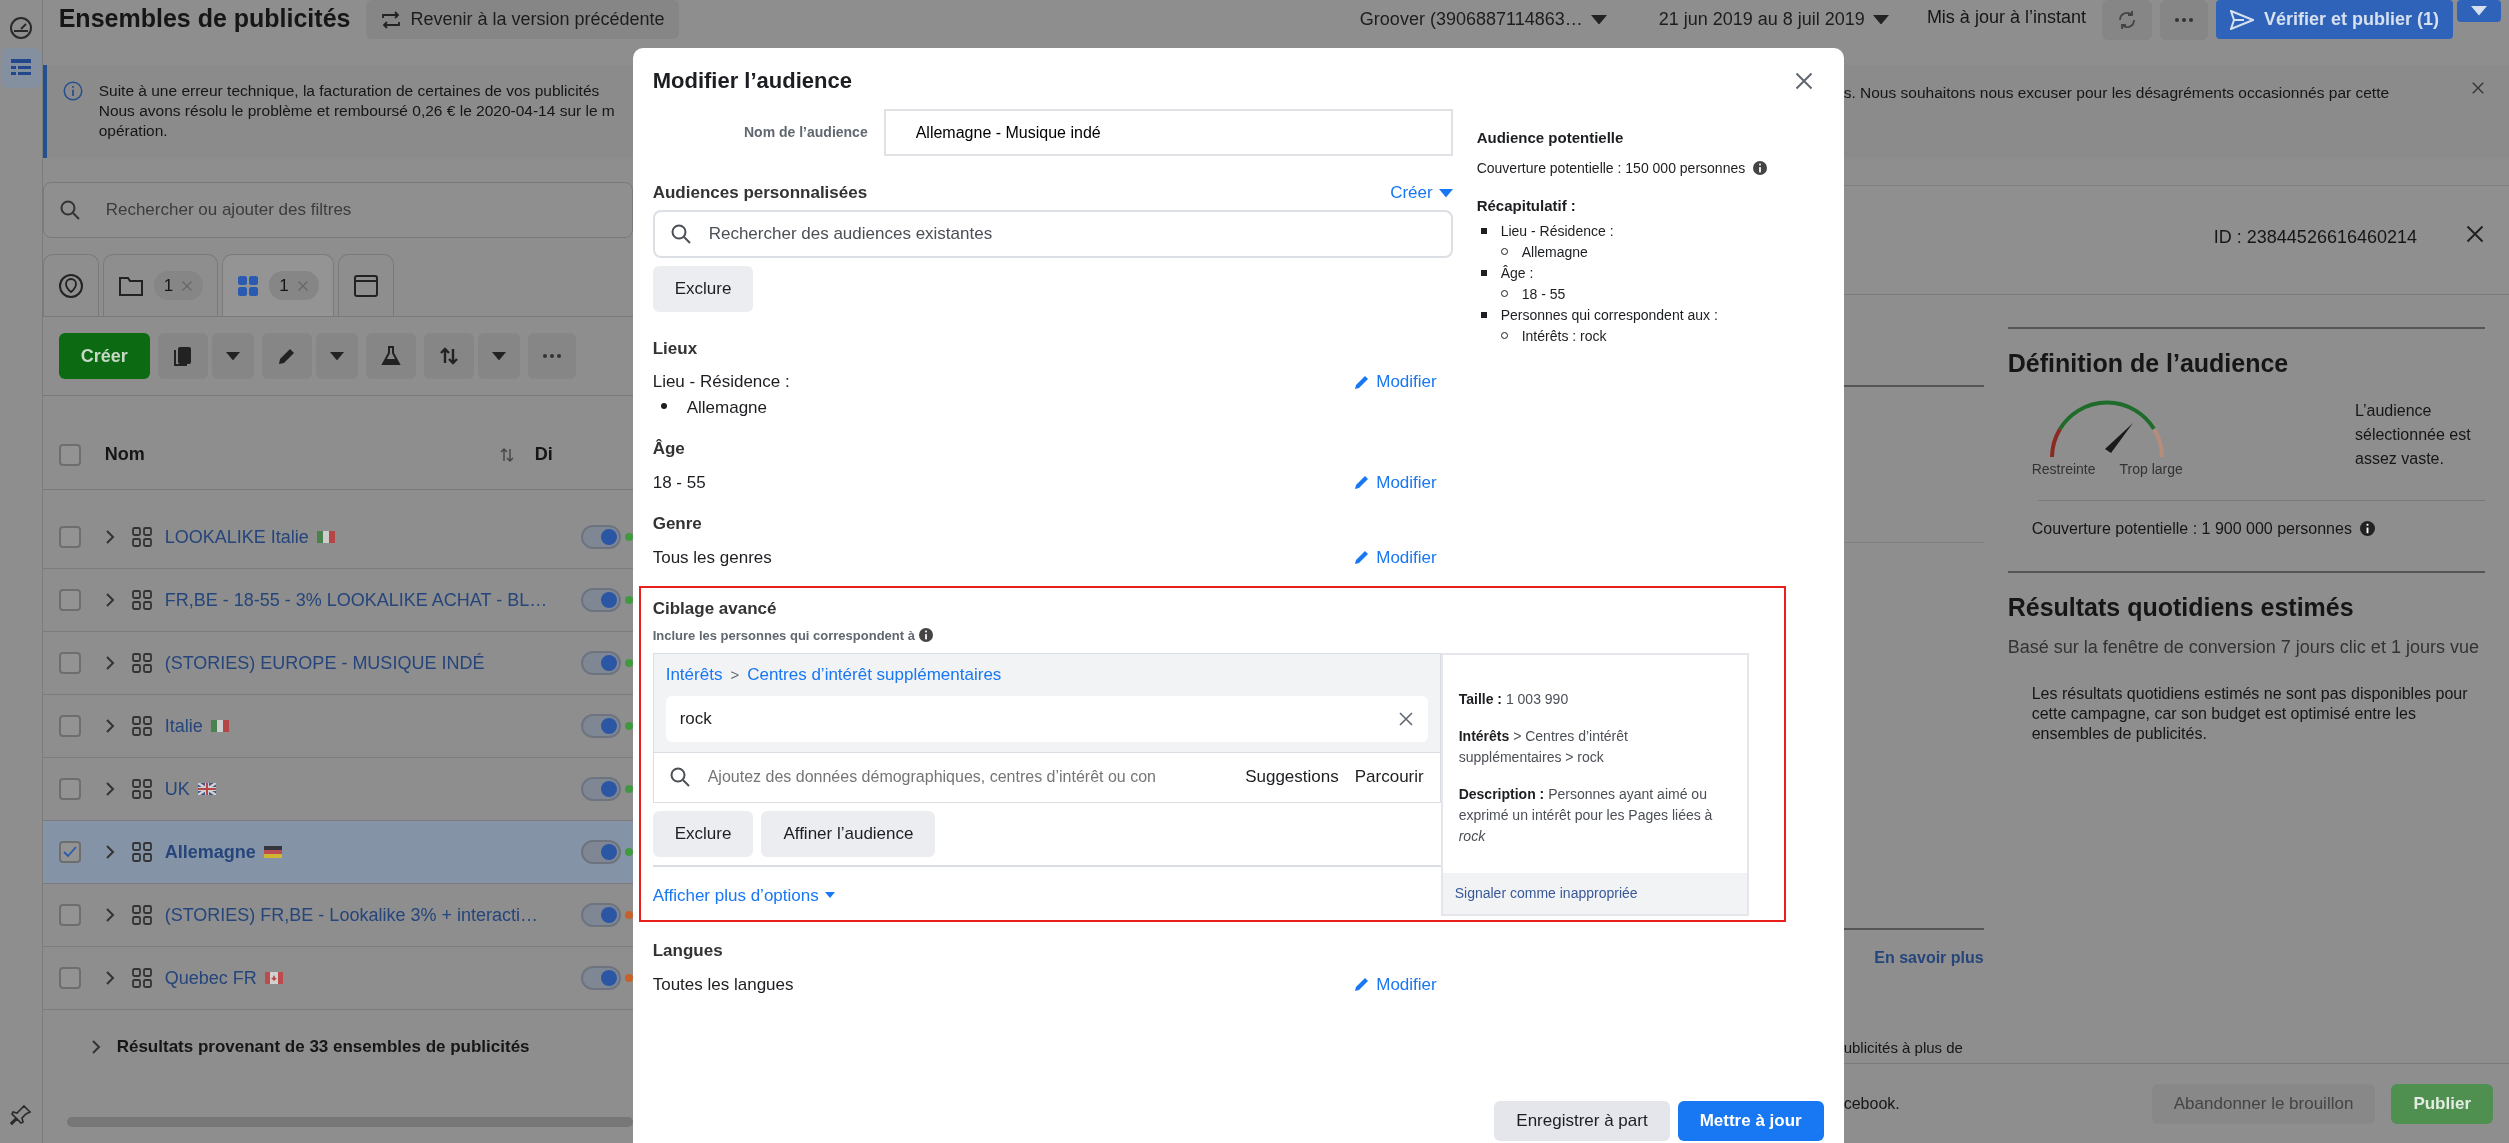 This screenshot has height=1143, width=2509. Describe the element at coordinates (20, 68) in the screenshot. I see `sidebar-item` at that location.